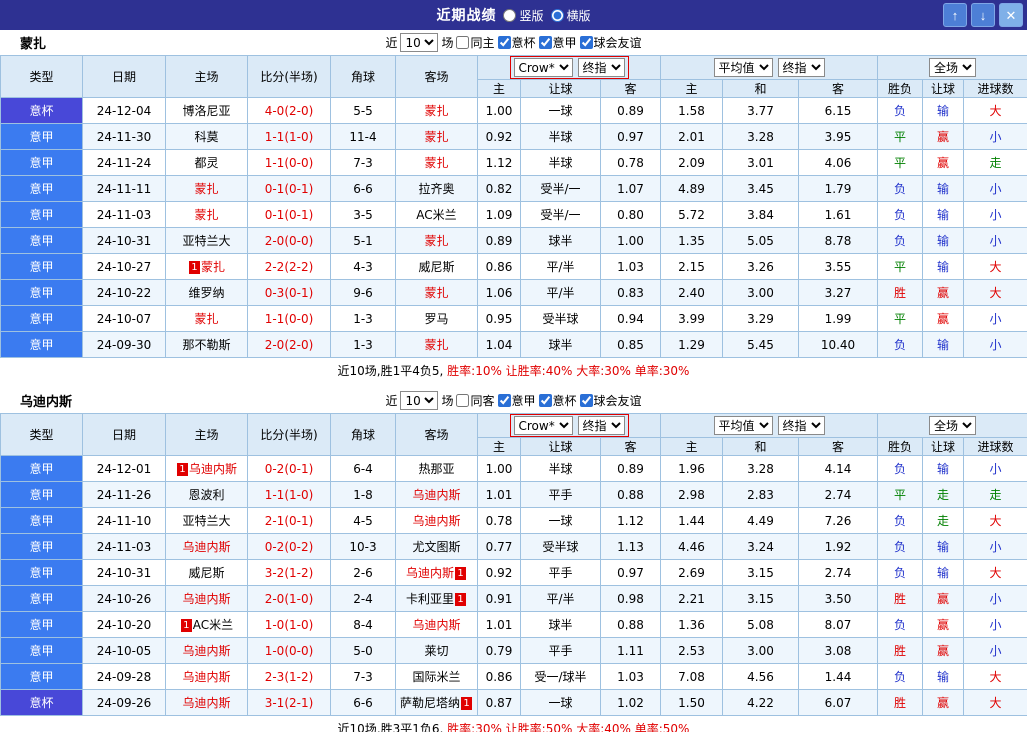  What do you see at coordinates (289, 240) in the screenshot?
I see `score-cell: 2-0(0-0)` at bounding box center [289, 240].